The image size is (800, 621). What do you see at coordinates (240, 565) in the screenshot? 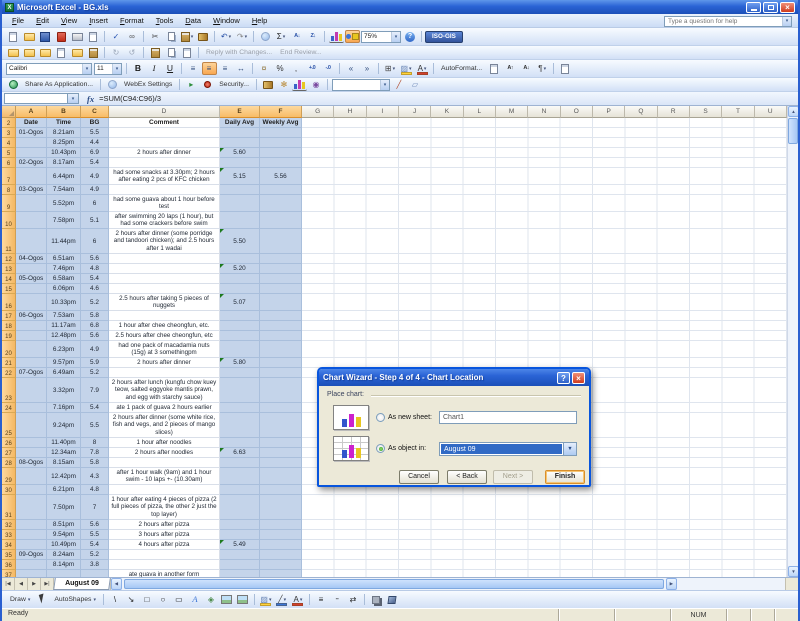
I see `cell-e36` at bounding box center [240, 565].